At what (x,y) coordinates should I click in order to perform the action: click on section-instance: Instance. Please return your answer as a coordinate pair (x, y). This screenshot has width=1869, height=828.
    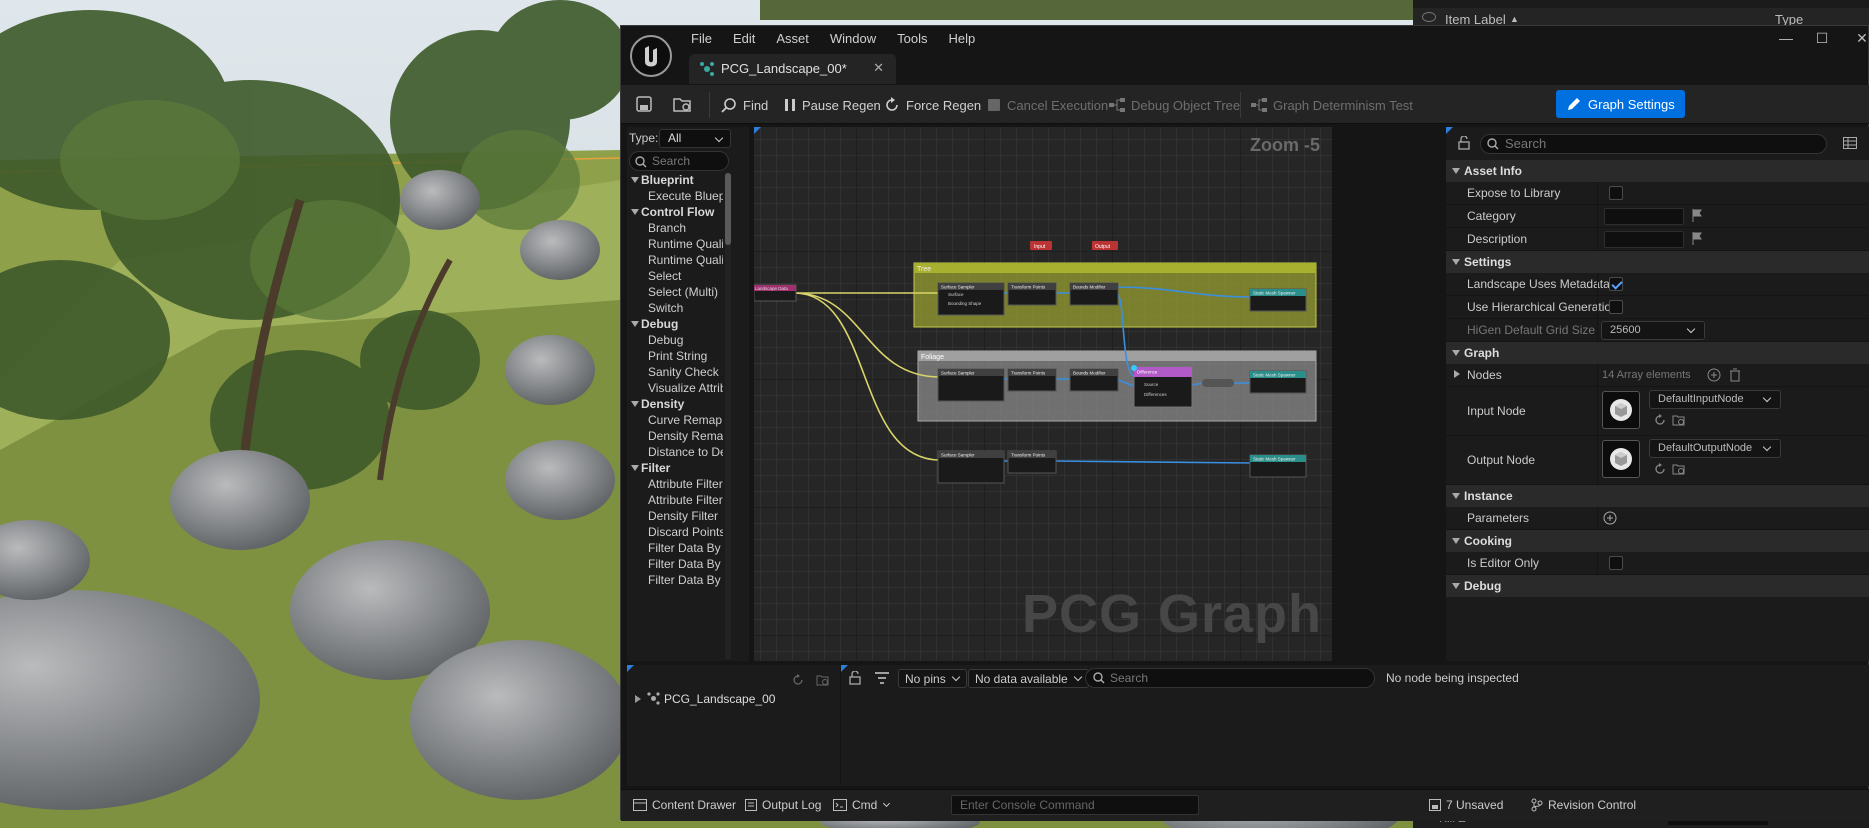
    Looking at the image, I should click on (1657, 496).